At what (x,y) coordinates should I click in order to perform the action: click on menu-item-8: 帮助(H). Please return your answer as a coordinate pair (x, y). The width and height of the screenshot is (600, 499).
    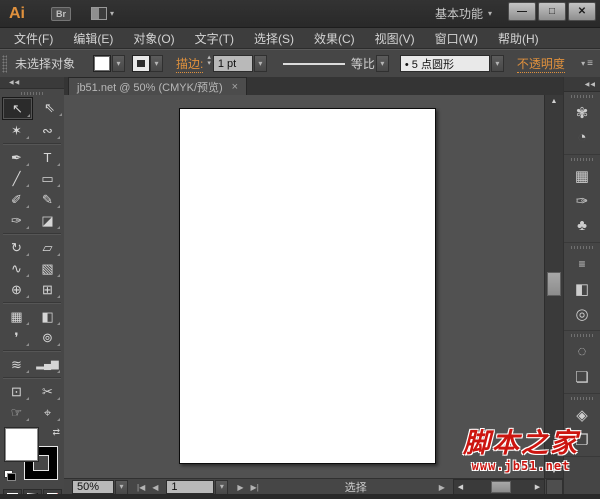
    Looking at the image, I should click on (518, 38).